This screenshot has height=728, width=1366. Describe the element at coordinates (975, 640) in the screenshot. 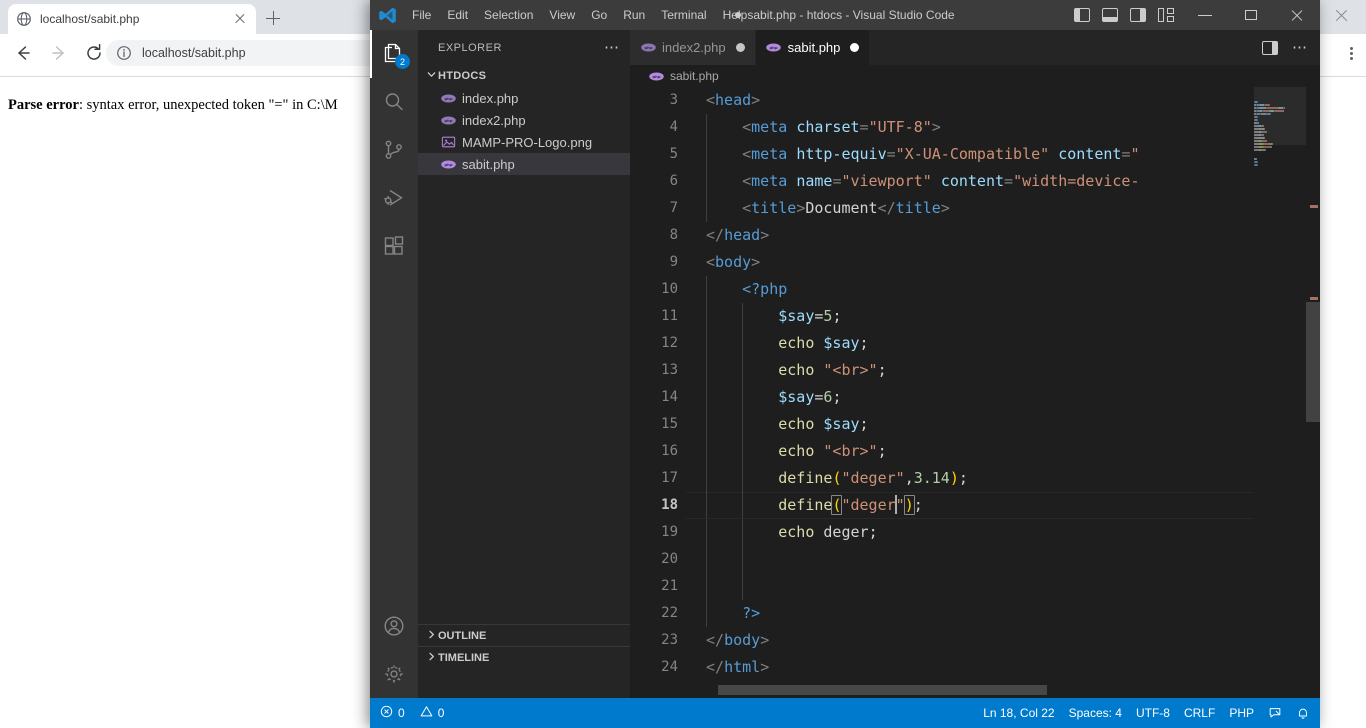

I see `code-line: 23 </body>` at that location.